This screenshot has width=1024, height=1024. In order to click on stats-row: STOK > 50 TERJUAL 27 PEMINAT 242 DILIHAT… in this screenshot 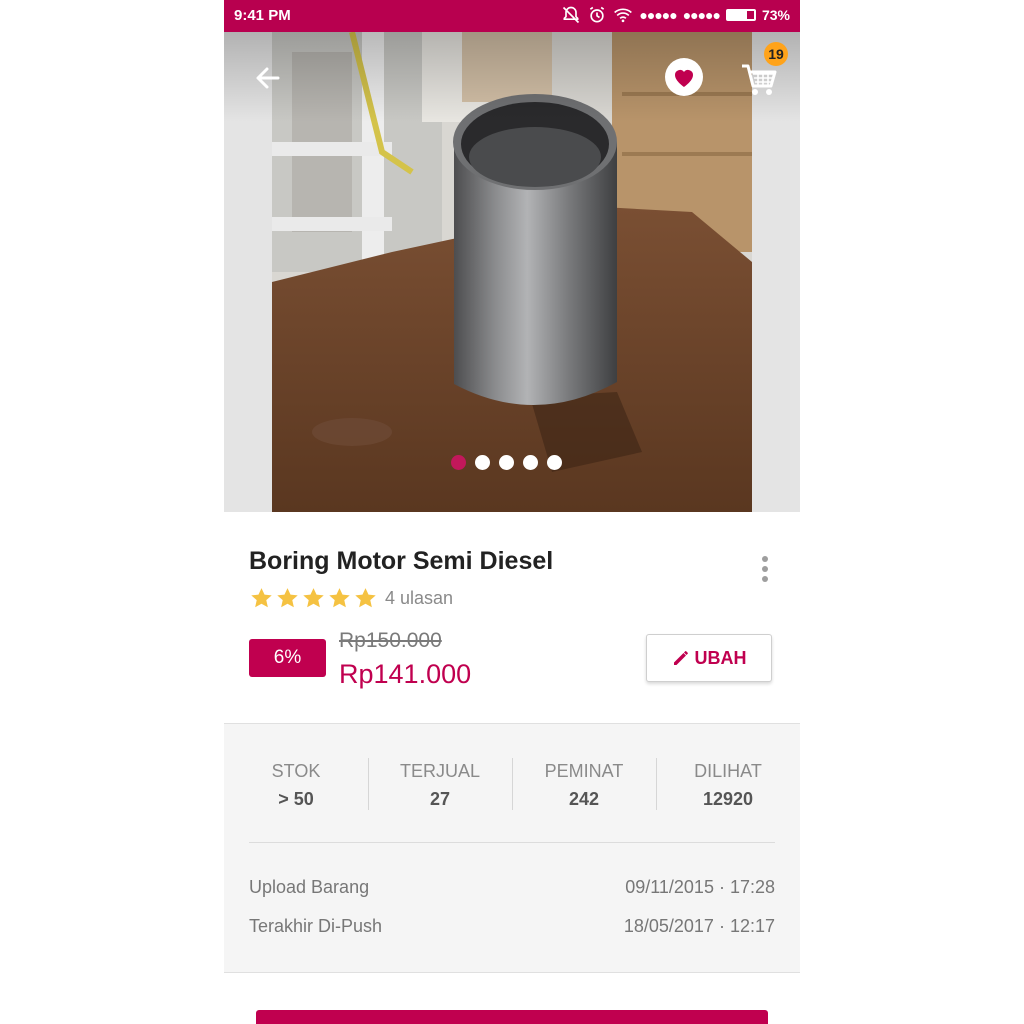, I will do `click(512, 784)`.